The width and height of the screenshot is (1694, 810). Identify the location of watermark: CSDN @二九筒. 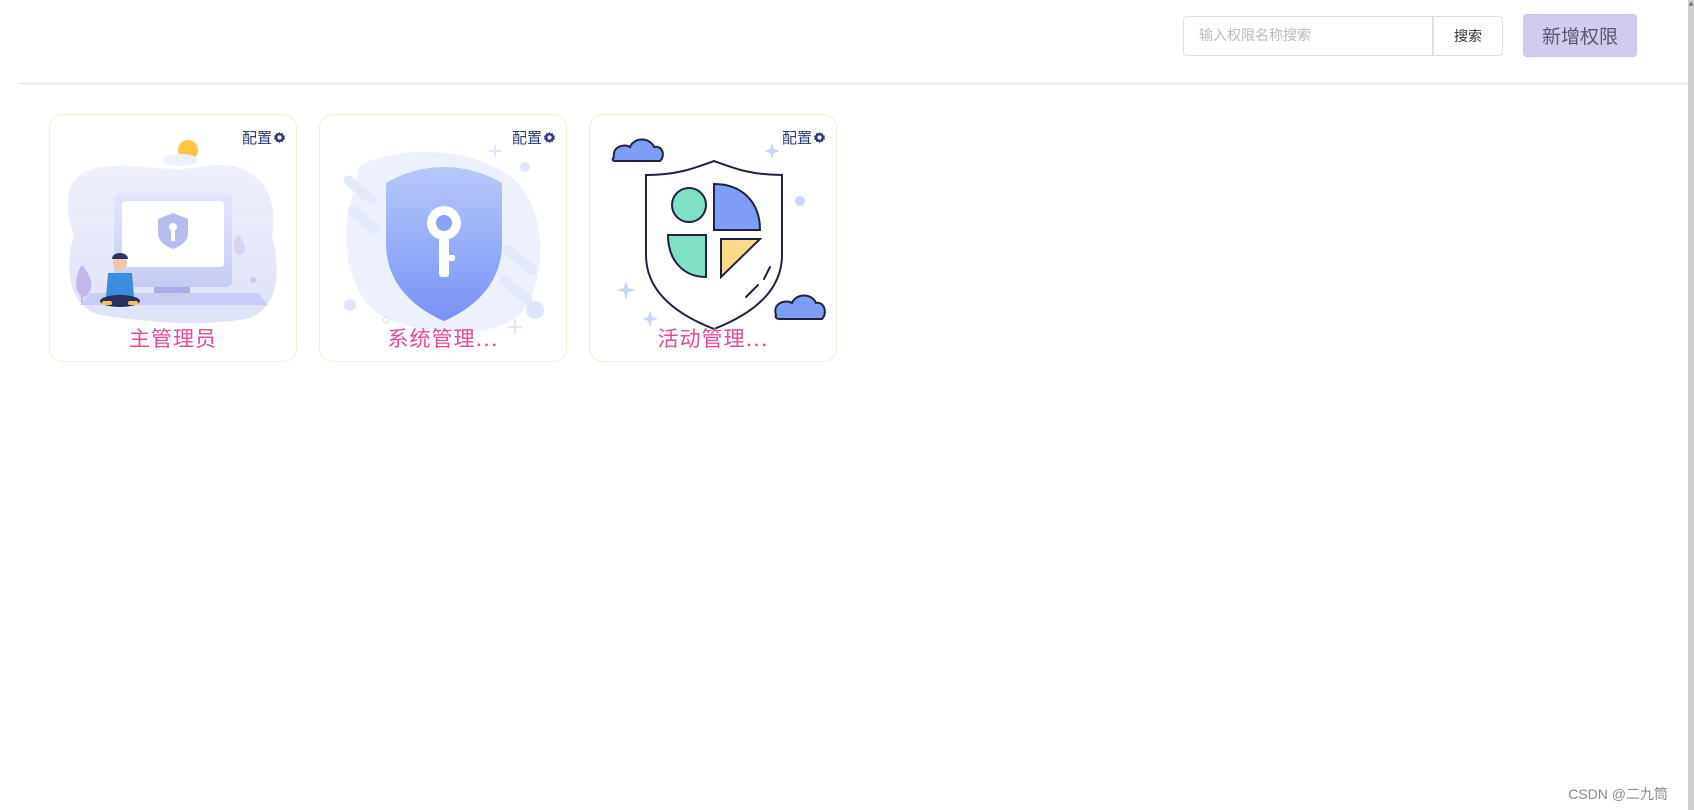
(1618, 794).